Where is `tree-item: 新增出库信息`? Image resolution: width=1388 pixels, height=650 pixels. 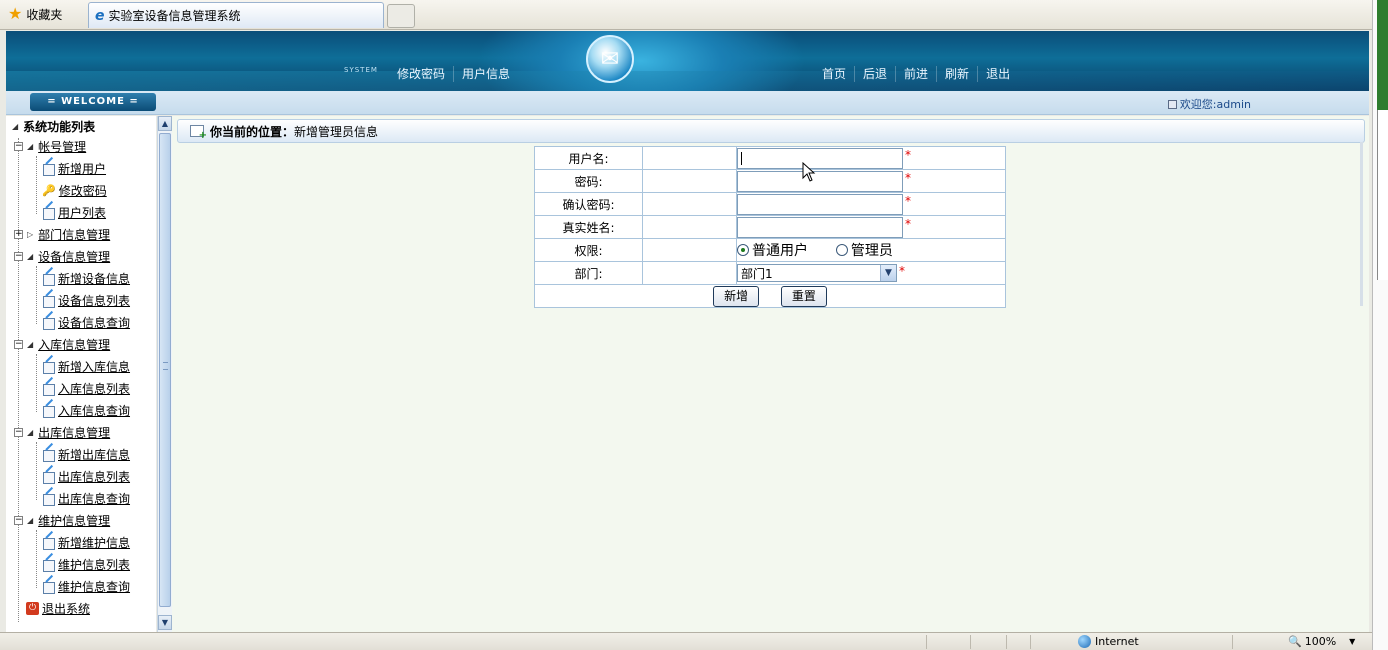 tree-item: 新增出库信息 is located at coordinates (86, 454).